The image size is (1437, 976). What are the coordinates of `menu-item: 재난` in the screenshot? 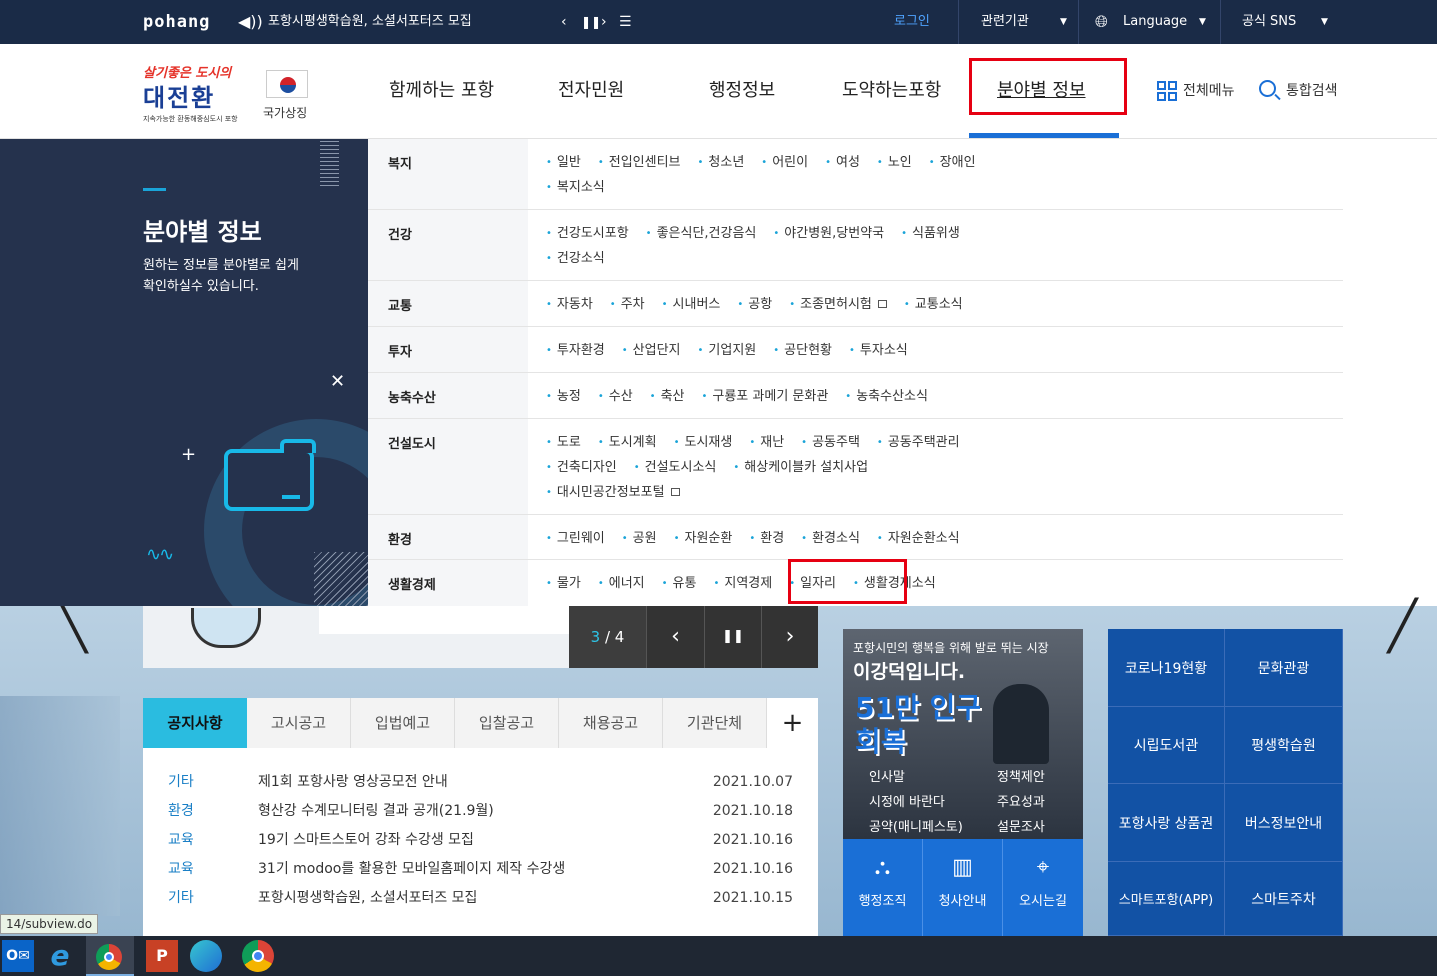 It's located at (766, 442).